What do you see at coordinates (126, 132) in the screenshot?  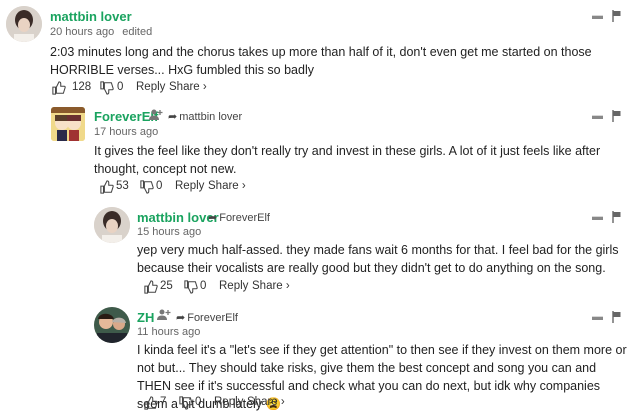 I see `timestamp: 17 hours ago` at bounding box center [126, 132].